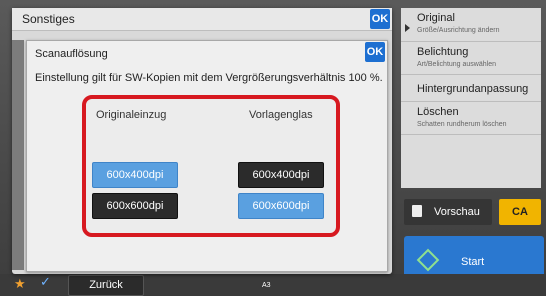 The height and width of the screenshot is (296, 546). What do you see at coordinates (71, 54) in the screenshot?
I see `dialog-title: Scanauflösung` at bounding box center [71, 54].